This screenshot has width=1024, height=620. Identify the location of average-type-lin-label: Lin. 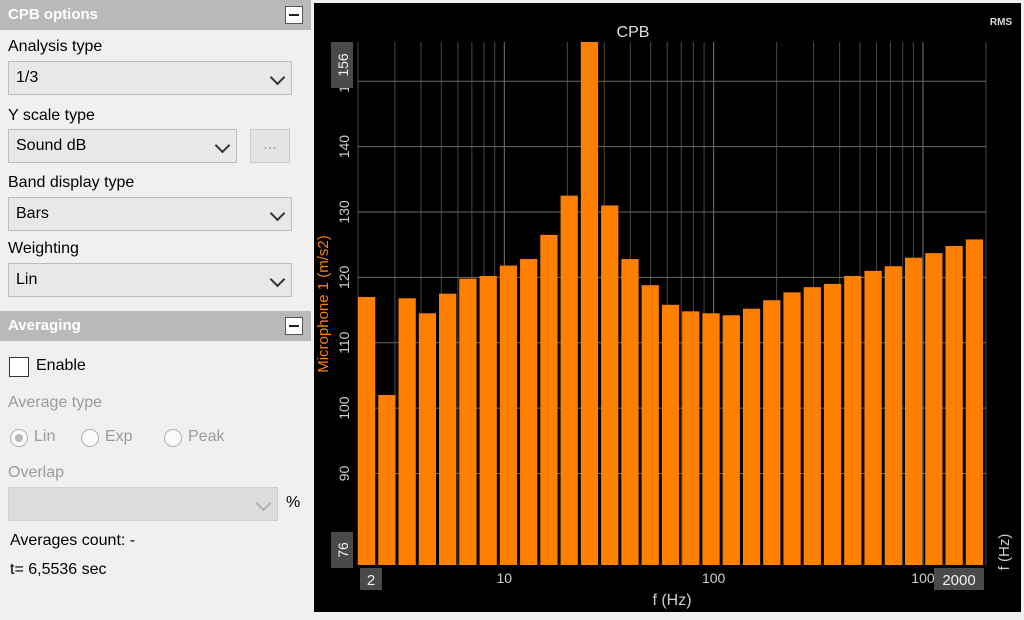
(45, 436).